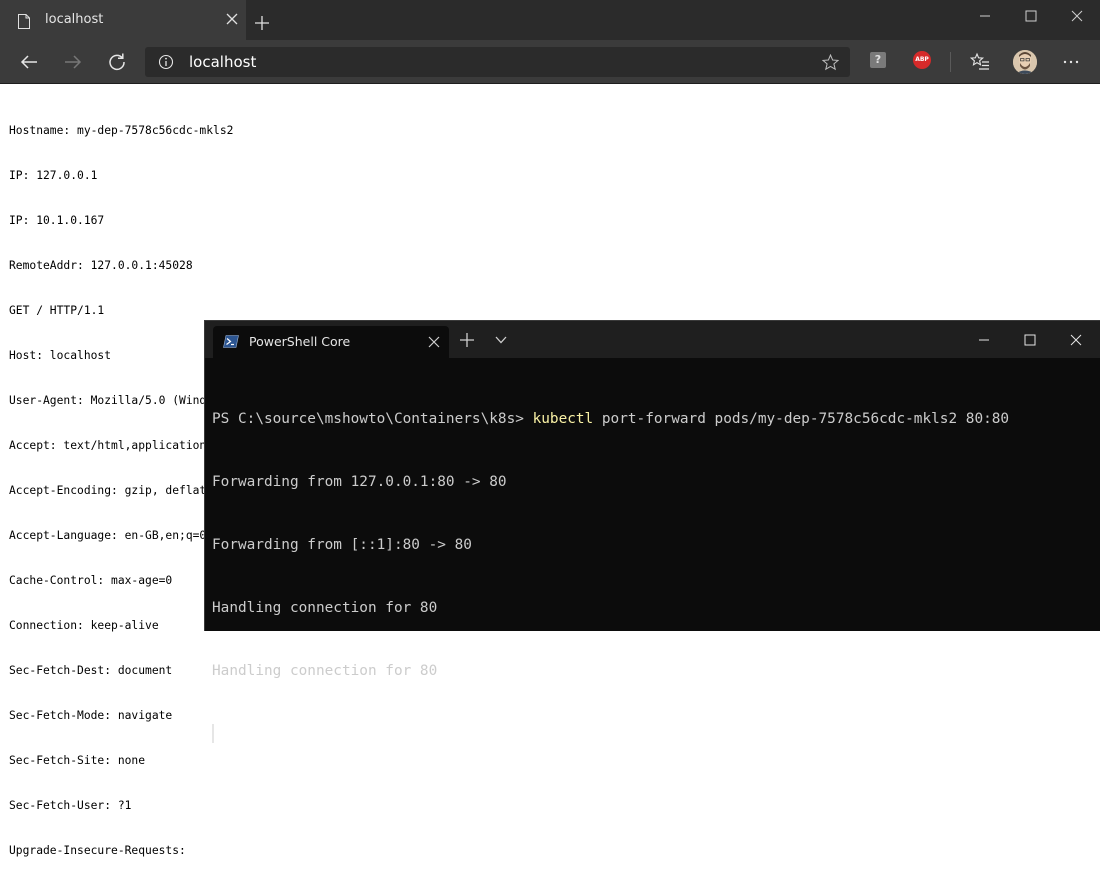 This screenshot has height=888, width=1100. I want to click on terminal-maximize-button, so click(1030, 339).